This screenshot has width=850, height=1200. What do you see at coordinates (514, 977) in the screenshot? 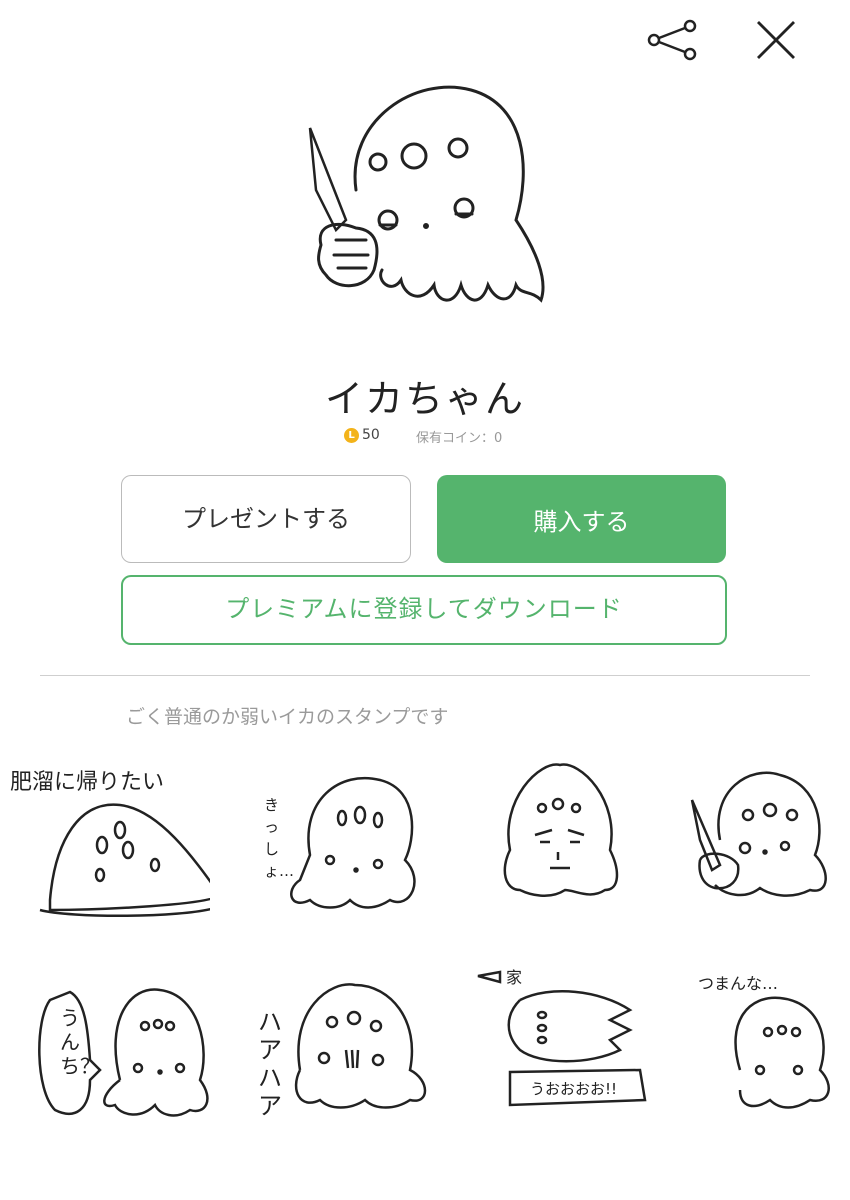
I see `sticker-caption: 家` at bounding box center [514, 977].